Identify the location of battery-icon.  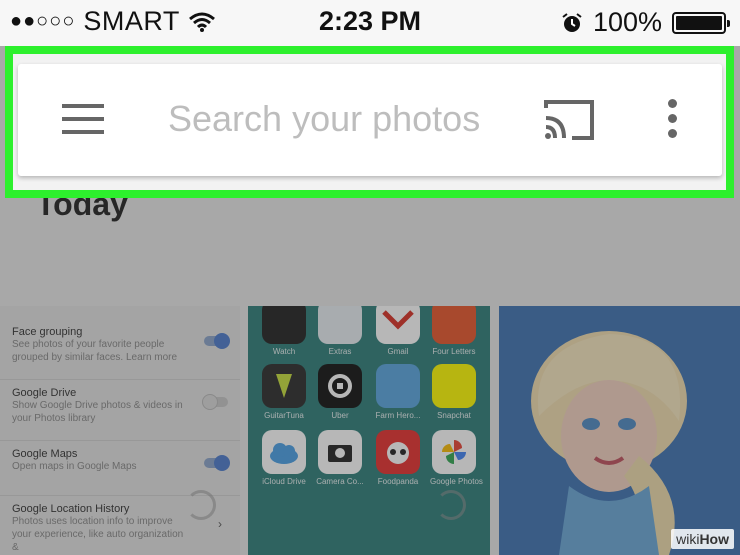
(701, 22).